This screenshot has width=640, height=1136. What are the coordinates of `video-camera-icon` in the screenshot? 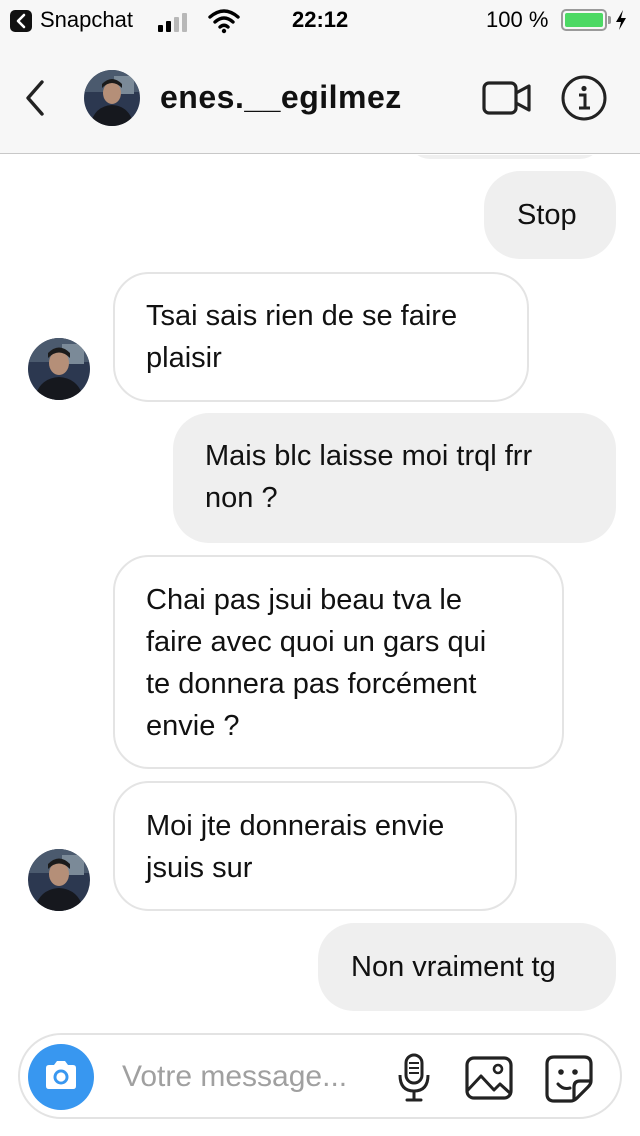 It's located at (507, 98).